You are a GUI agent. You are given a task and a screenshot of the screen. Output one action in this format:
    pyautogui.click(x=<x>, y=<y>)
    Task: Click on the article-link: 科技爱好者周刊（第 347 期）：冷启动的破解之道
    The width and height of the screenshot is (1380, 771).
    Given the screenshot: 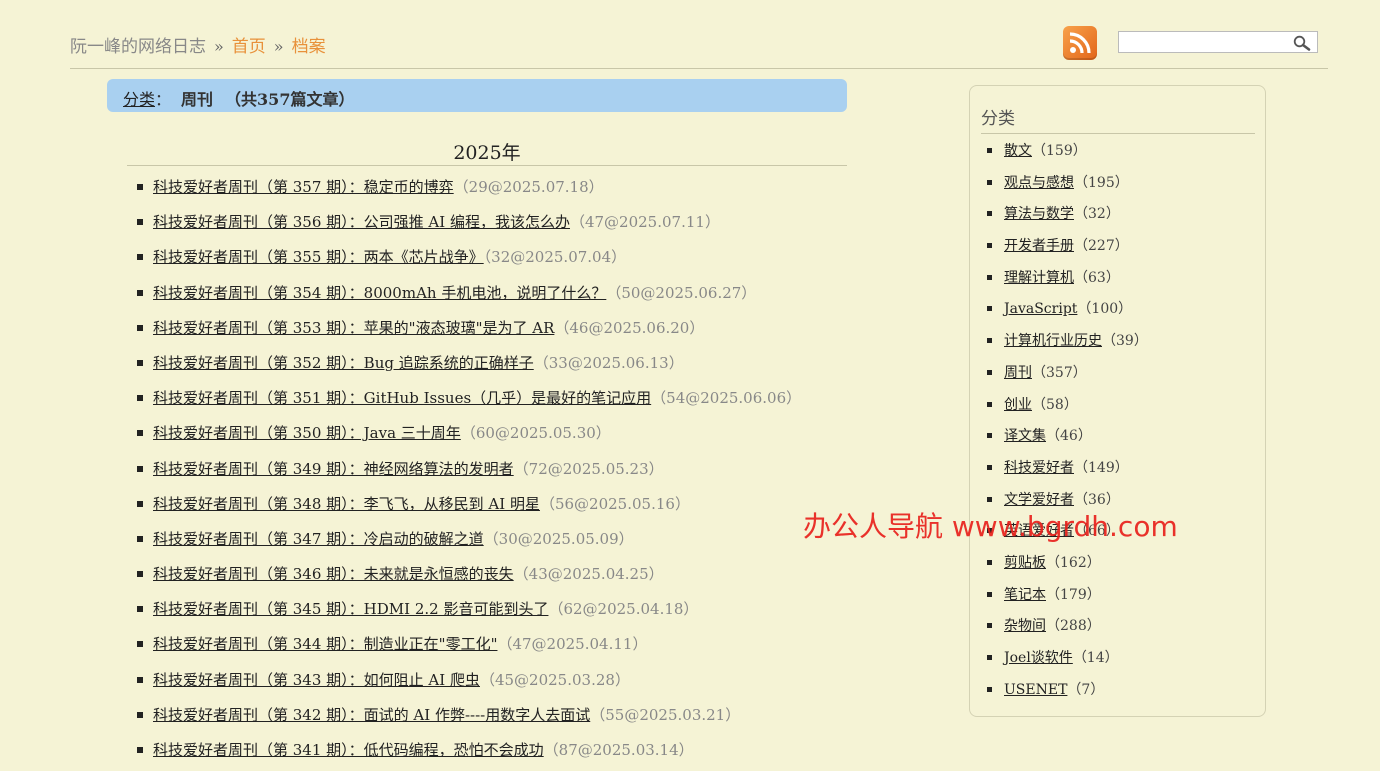 What is the action you would take?
    pyautogui.click(x=318, y=539)
    